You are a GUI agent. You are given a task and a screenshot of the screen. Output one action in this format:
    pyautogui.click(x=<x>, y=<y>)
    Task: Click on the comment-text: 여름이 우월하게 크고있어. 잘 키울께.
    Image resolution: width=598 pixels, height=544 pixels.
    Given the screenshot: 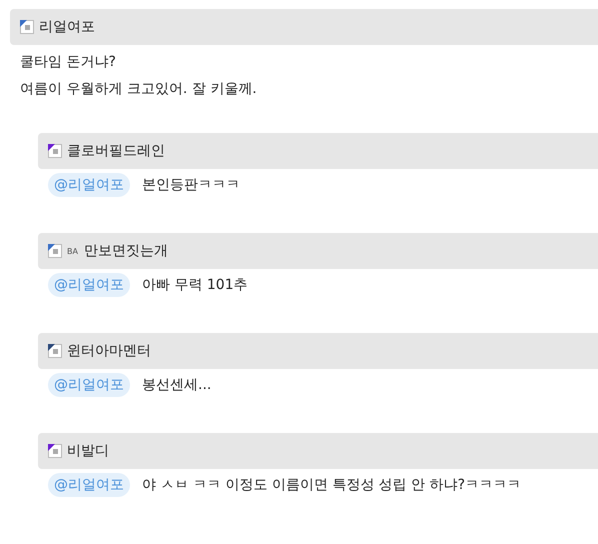 What is the action you would take?
    pyautogui.click(x=139, y=89)
    